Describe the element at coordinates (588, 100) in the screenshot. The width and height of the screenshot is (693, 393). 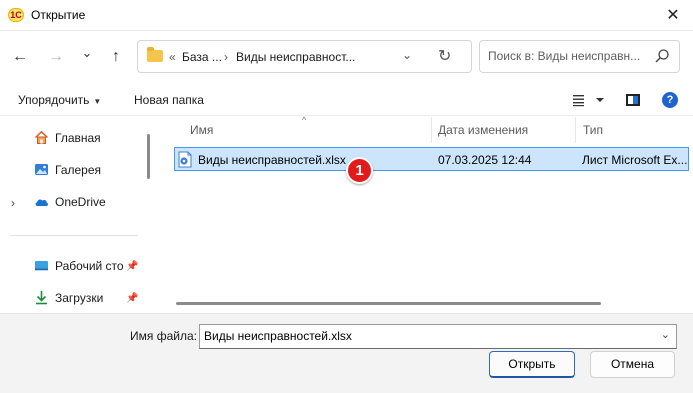
I see `view-options-icon` at that location.